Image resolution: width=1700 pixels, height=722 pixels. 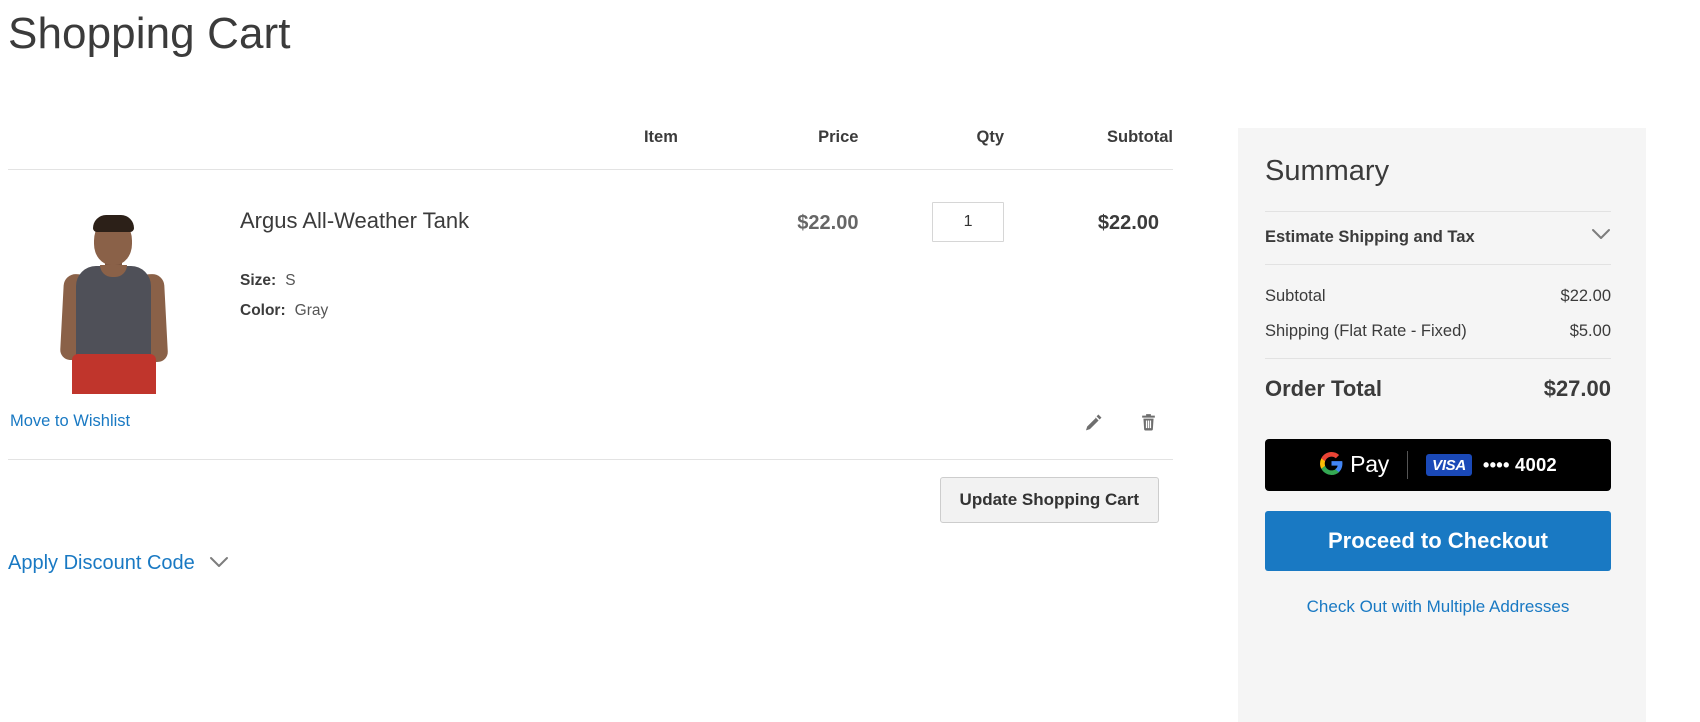 What do you see at coordinates (1331, 465) in the screenshot?
I see `google-g-icon` at bounding box center [1331, 465].